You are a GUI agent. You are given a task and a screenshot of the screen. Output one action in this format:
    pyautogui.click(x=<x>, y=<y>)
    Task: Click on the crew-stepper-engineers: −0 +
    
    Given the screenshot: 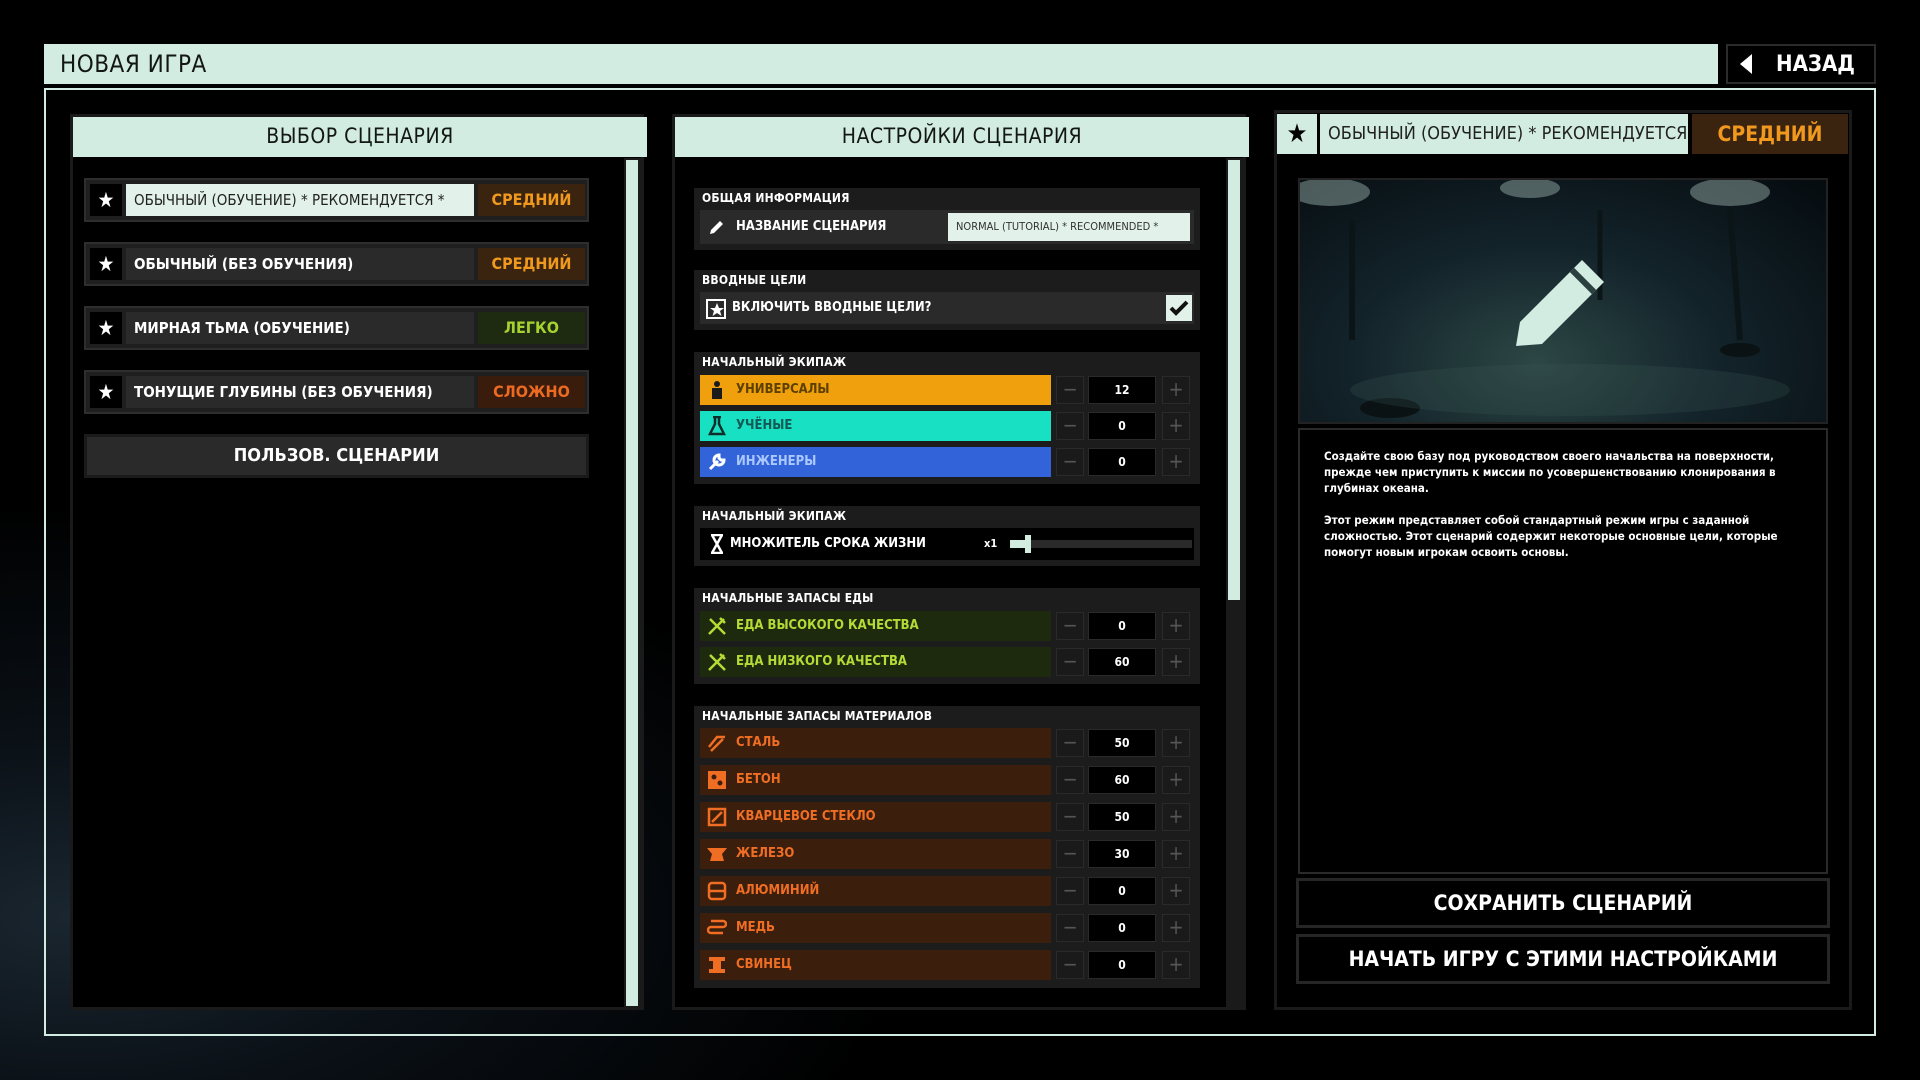 What is the action you would take?
    pyautogui.click(x=1125, y=462)
    